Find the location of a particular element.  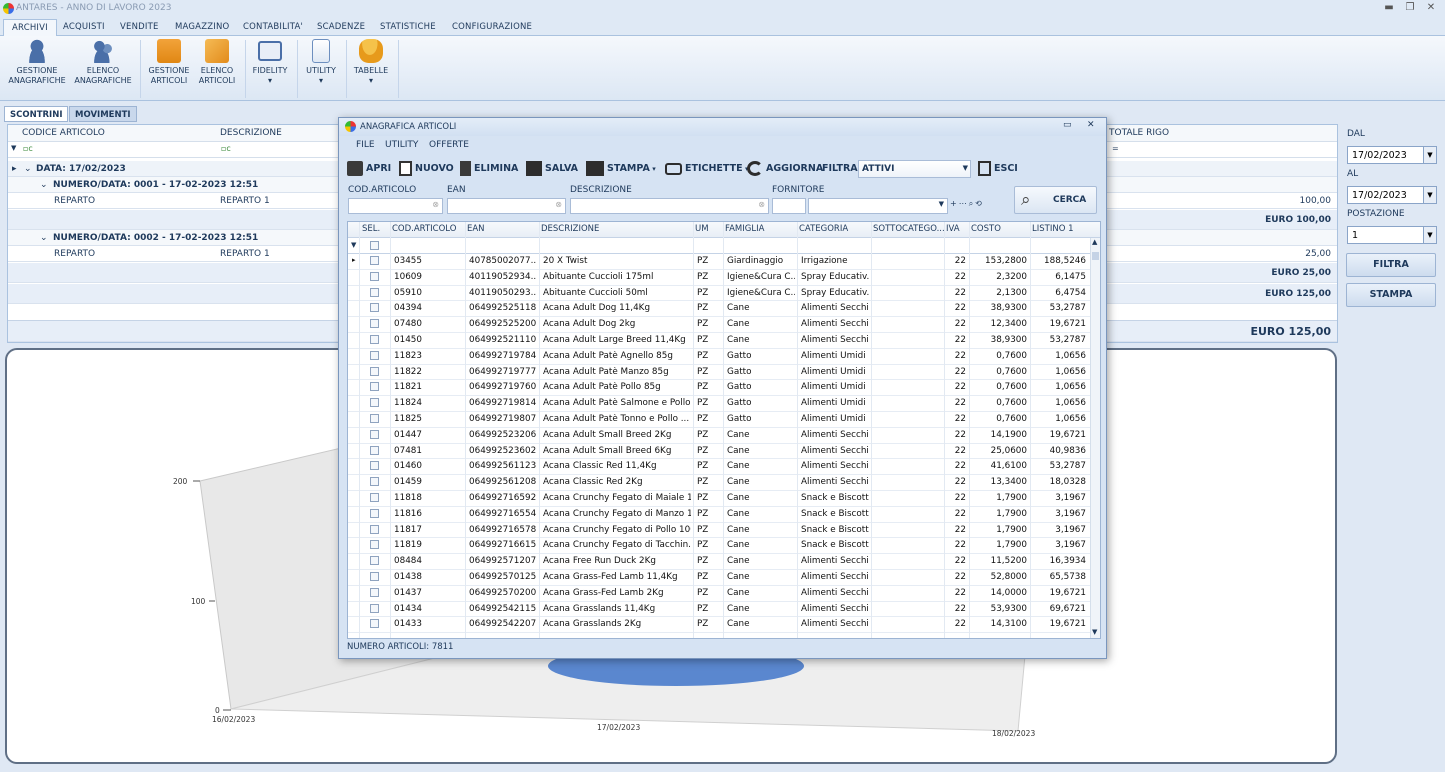

nuovo-button: NUOVO is located at coordinates (426, 169).